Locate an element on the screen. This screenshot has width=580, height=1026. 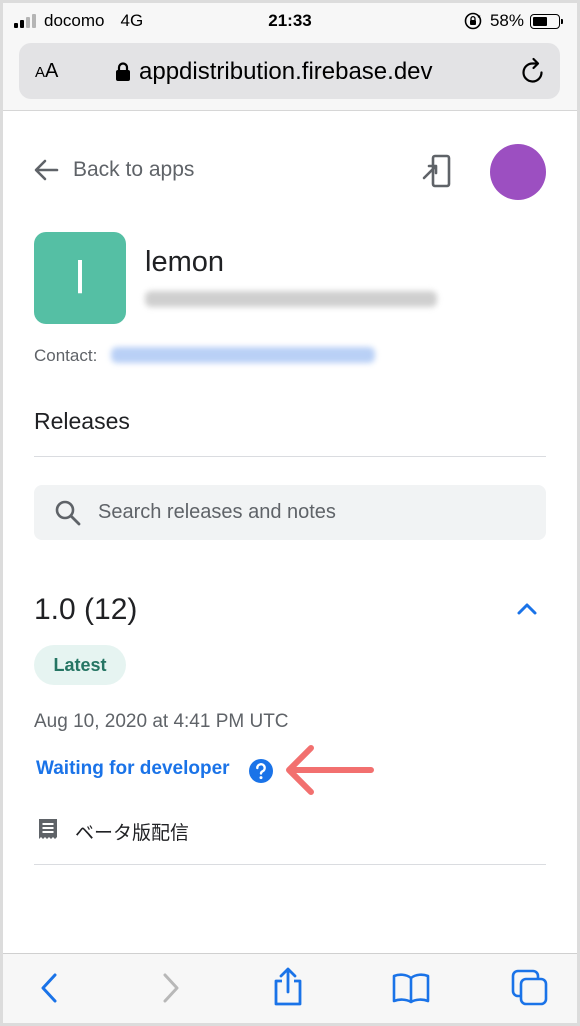
release-notes: ベータ版配信 is located at coordinates (132, 833).